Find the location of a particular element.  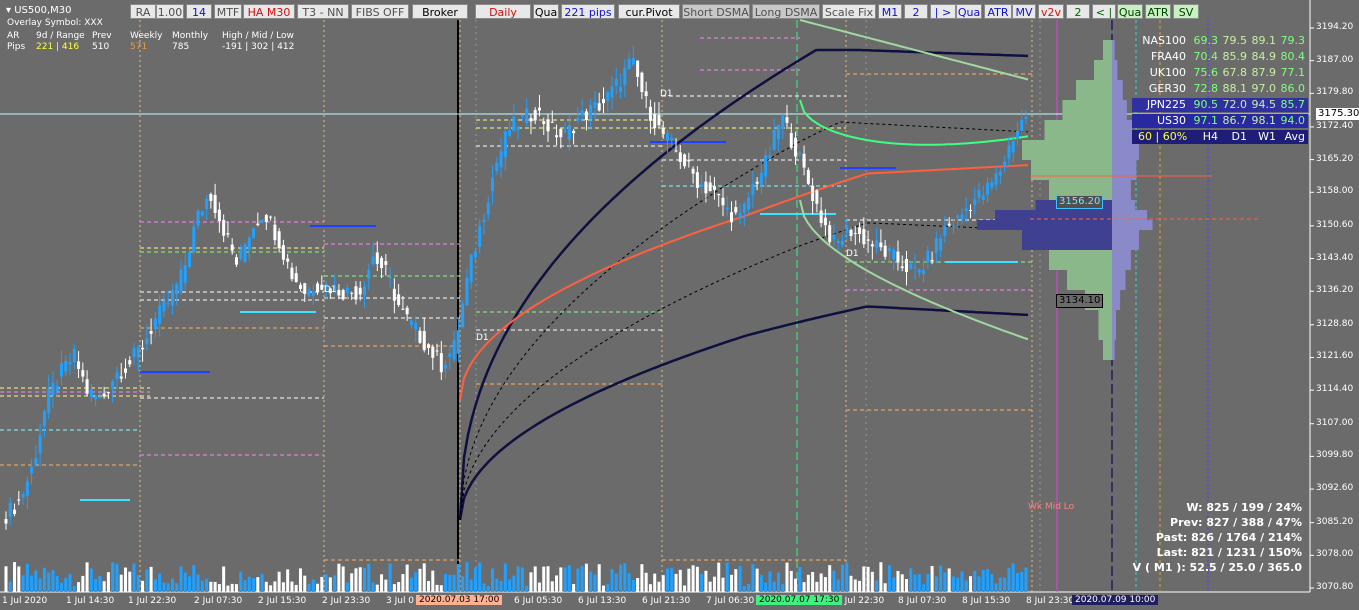

volume-profile-right is located at coordinates (1114, 325).